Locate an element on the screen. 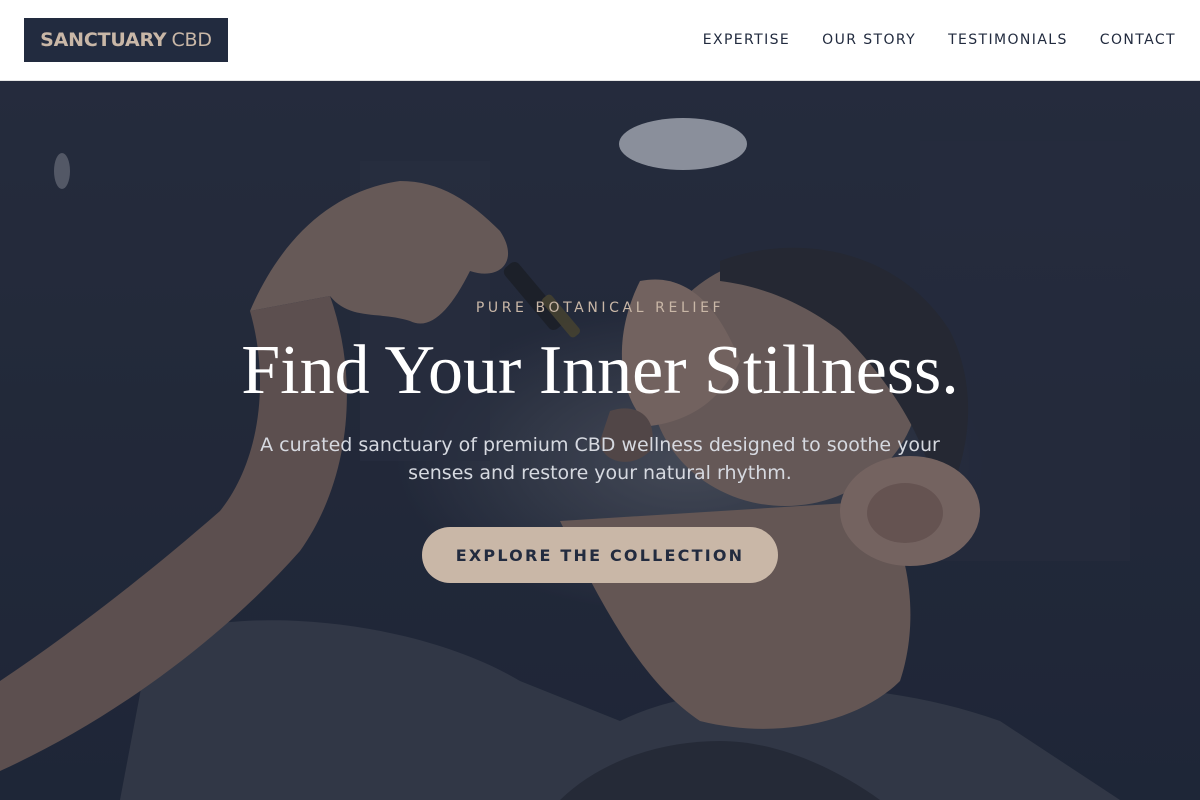 The image size is (1200, 800). main-nav: EXPERTISE OUR STORY TESTIMONIALS CONTACT is located at coordinates (939, 40).